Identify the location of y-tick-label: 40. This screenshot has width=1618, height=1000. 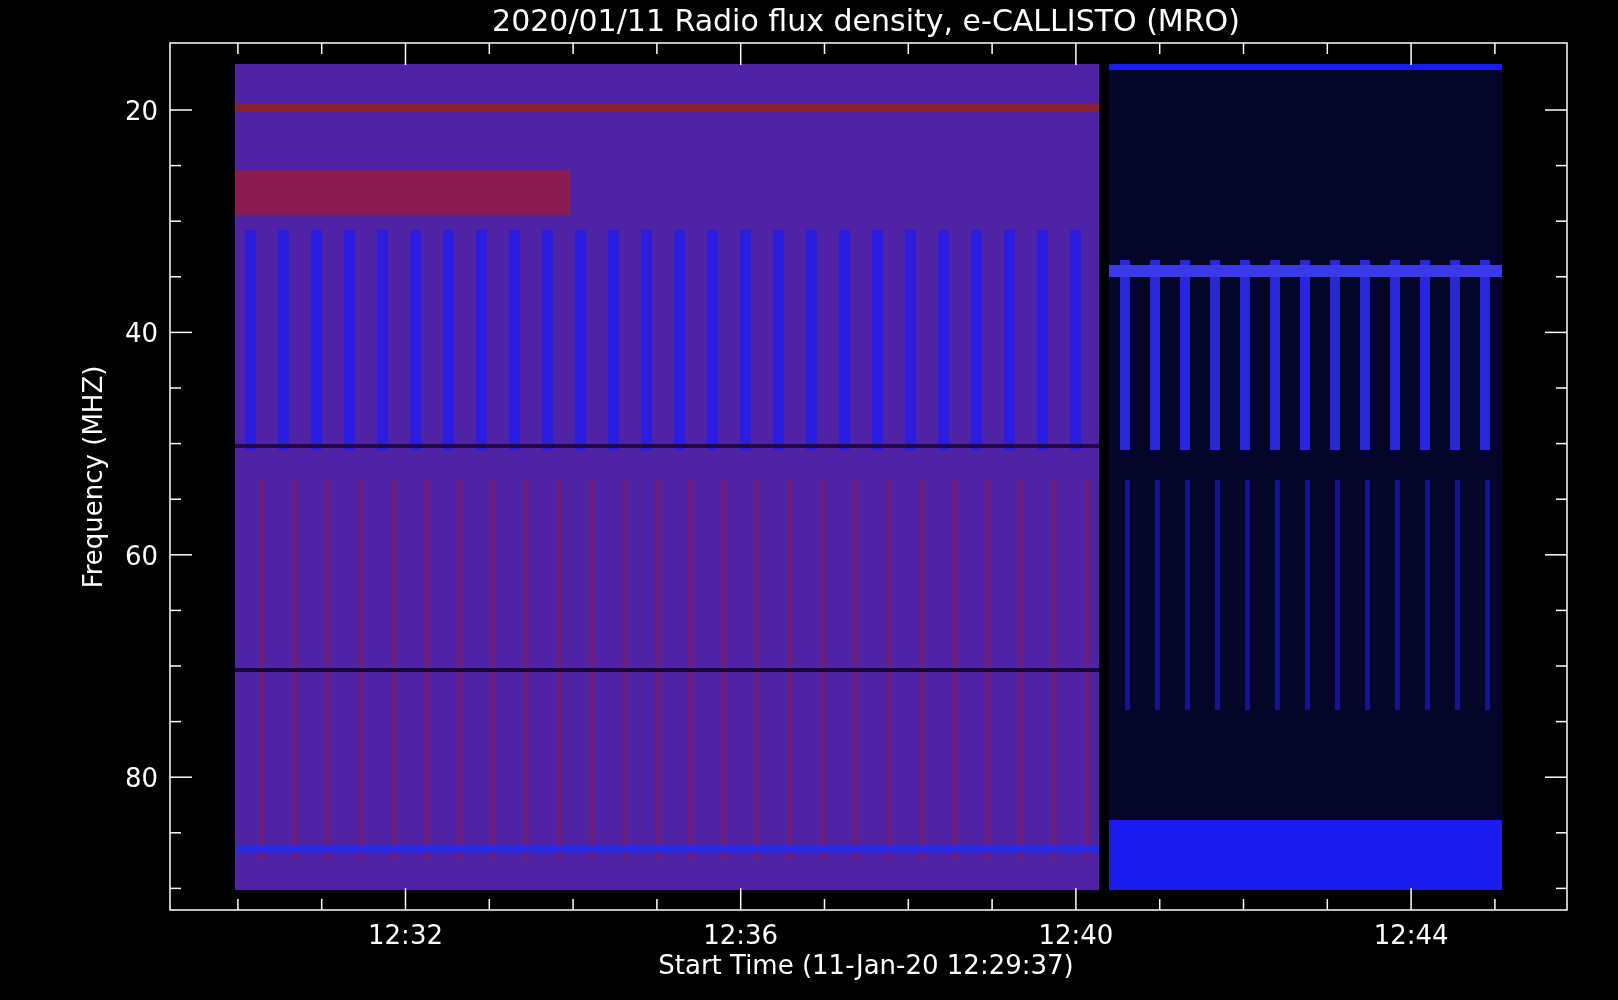
(141, 333).